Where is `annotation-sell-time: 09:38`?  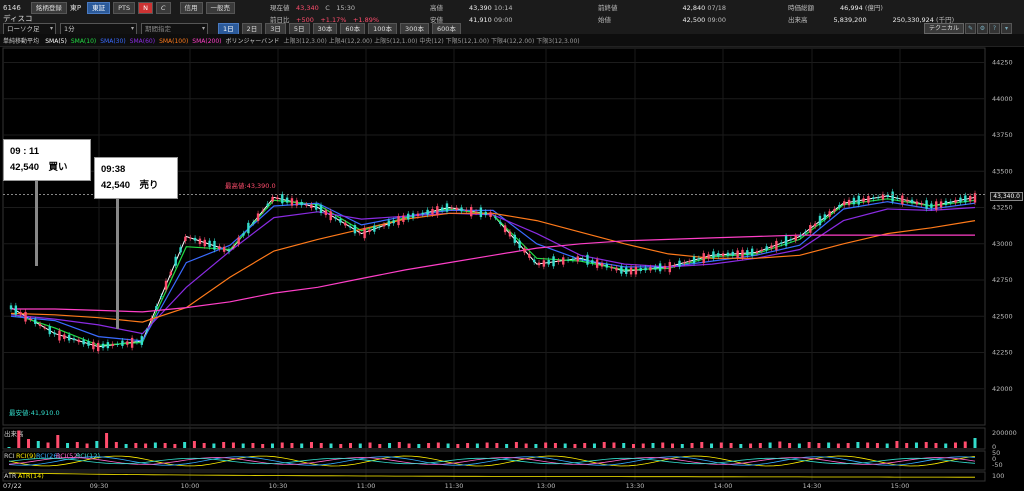
annotation-sell-time: 09:38 is located at coordinates (113, 169).